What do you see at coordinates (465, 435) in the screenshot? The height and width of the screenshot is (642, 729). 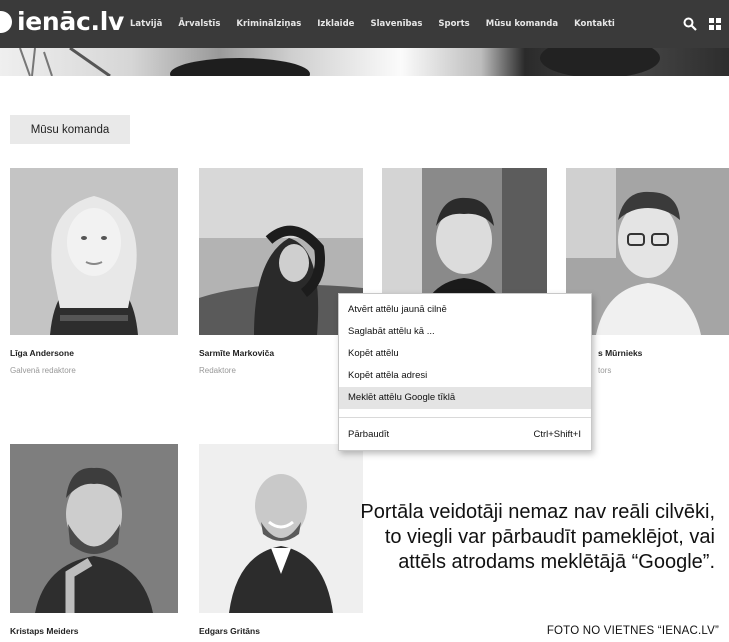 I see `context-menu-item-inspect: Pārbaudīt Ctrl+Shift+I` at bounding box center [465, 435].